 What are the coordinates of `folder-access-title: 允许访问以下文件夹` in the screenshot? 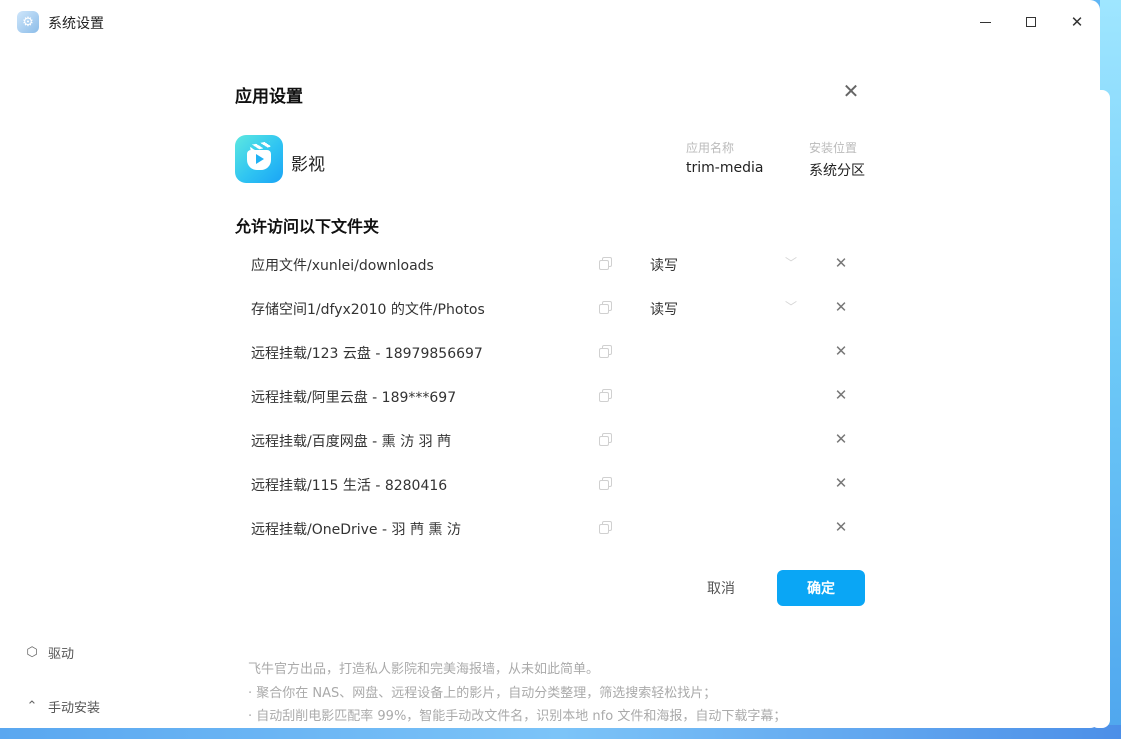 It's located at (307, 226).